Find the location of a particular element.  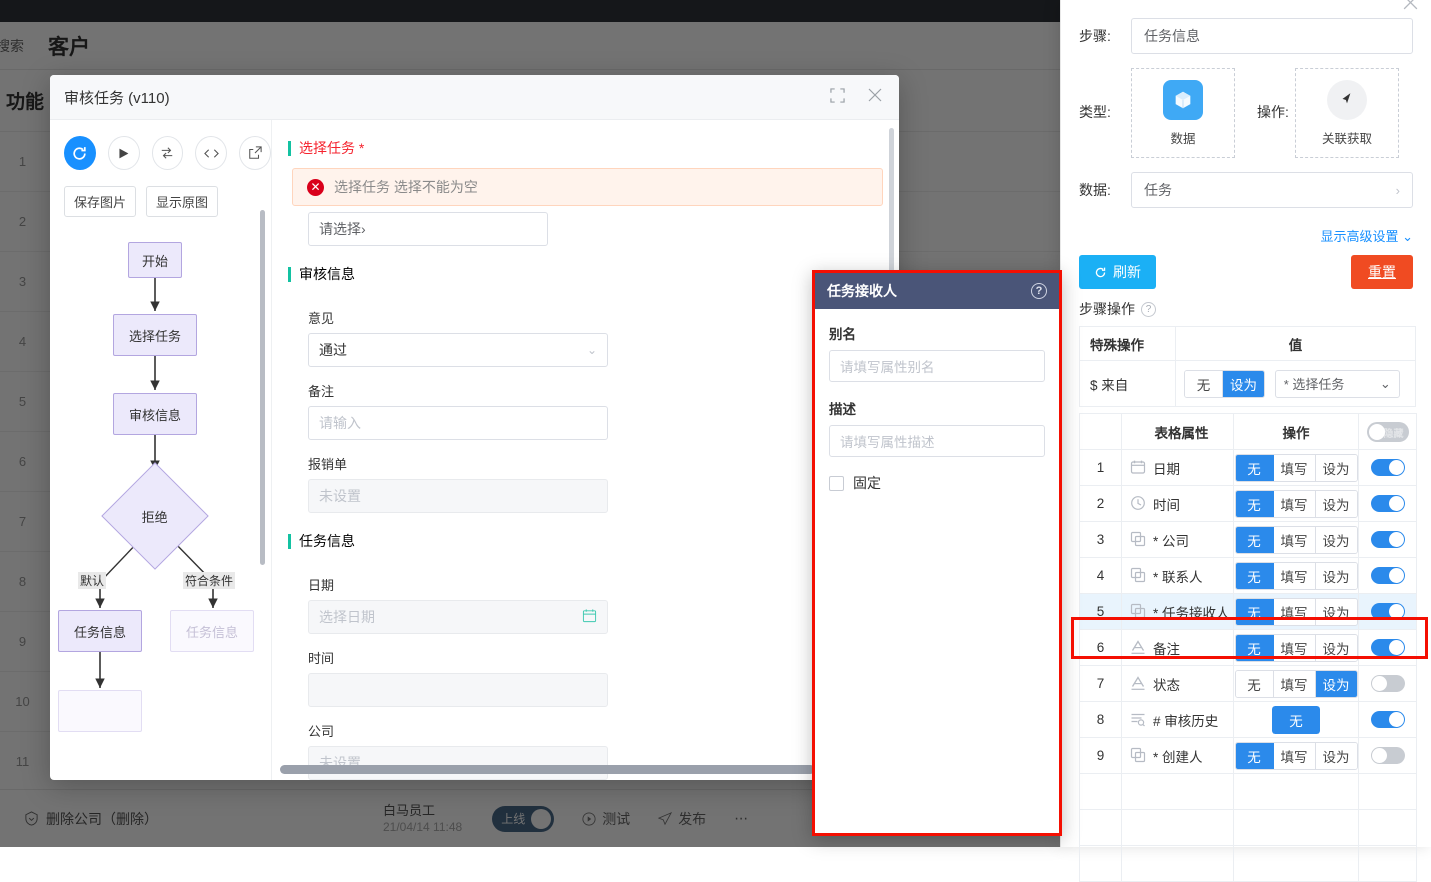

row-9-operation-segmented: 无填写 设为 is located at coordinates (1296, 755).